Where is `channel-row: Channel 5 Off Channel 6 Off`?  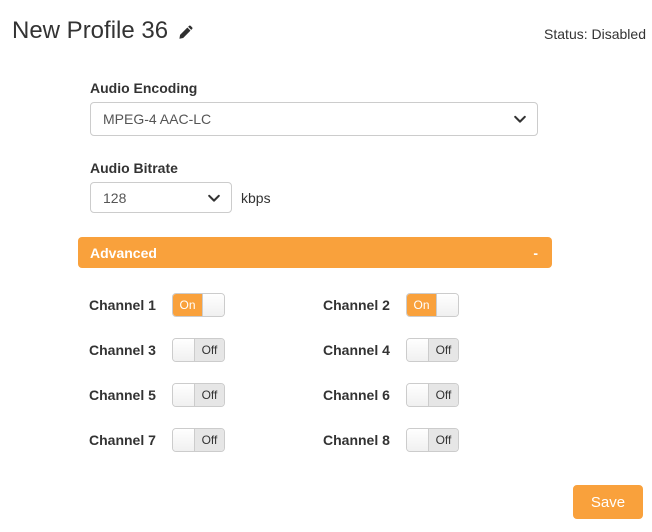
channel-row: Channel 5 Off Channel 6 Off is located at coordinates (370, 395).